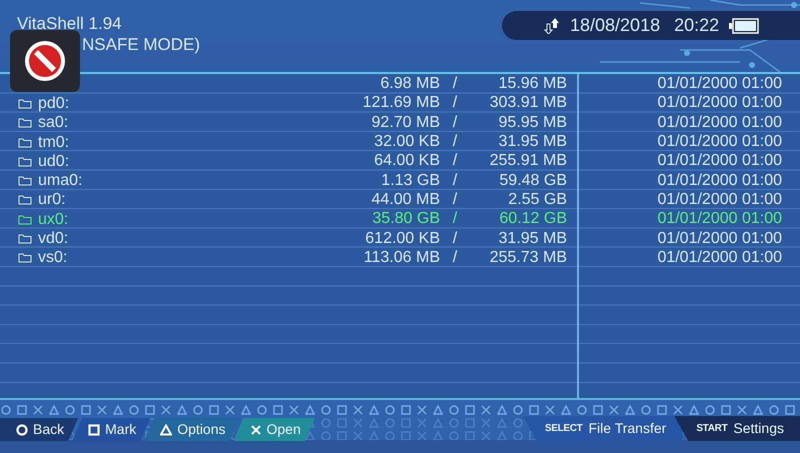 The image size is (800, 453). What do you see at coordinates (141, 45) in the screenshot?
I see `mode-label: NSAFE MODE)` at bounding box center [141, 45].